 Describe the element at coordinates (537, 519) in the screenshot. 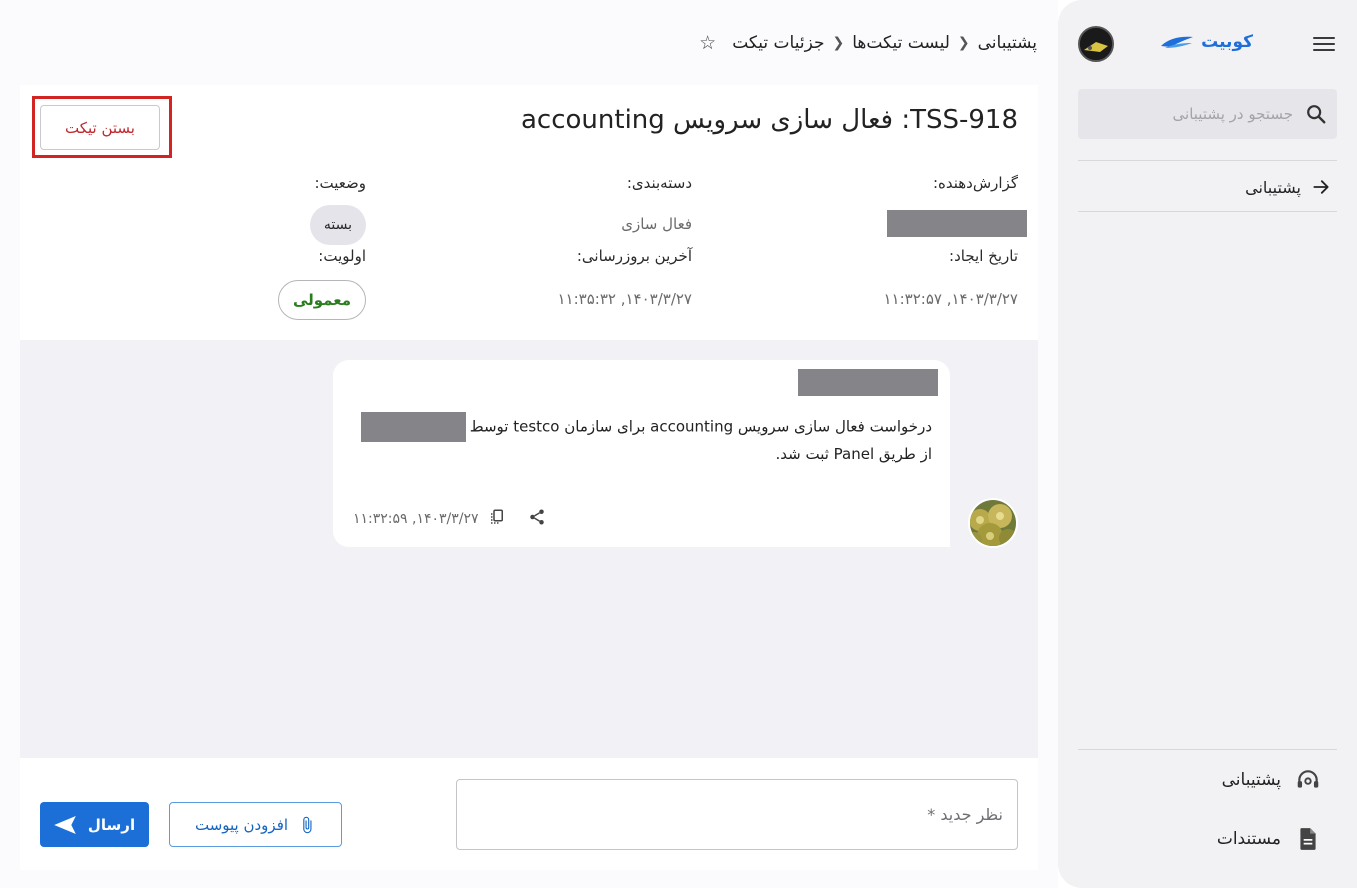

I see `share-icon` at that location.